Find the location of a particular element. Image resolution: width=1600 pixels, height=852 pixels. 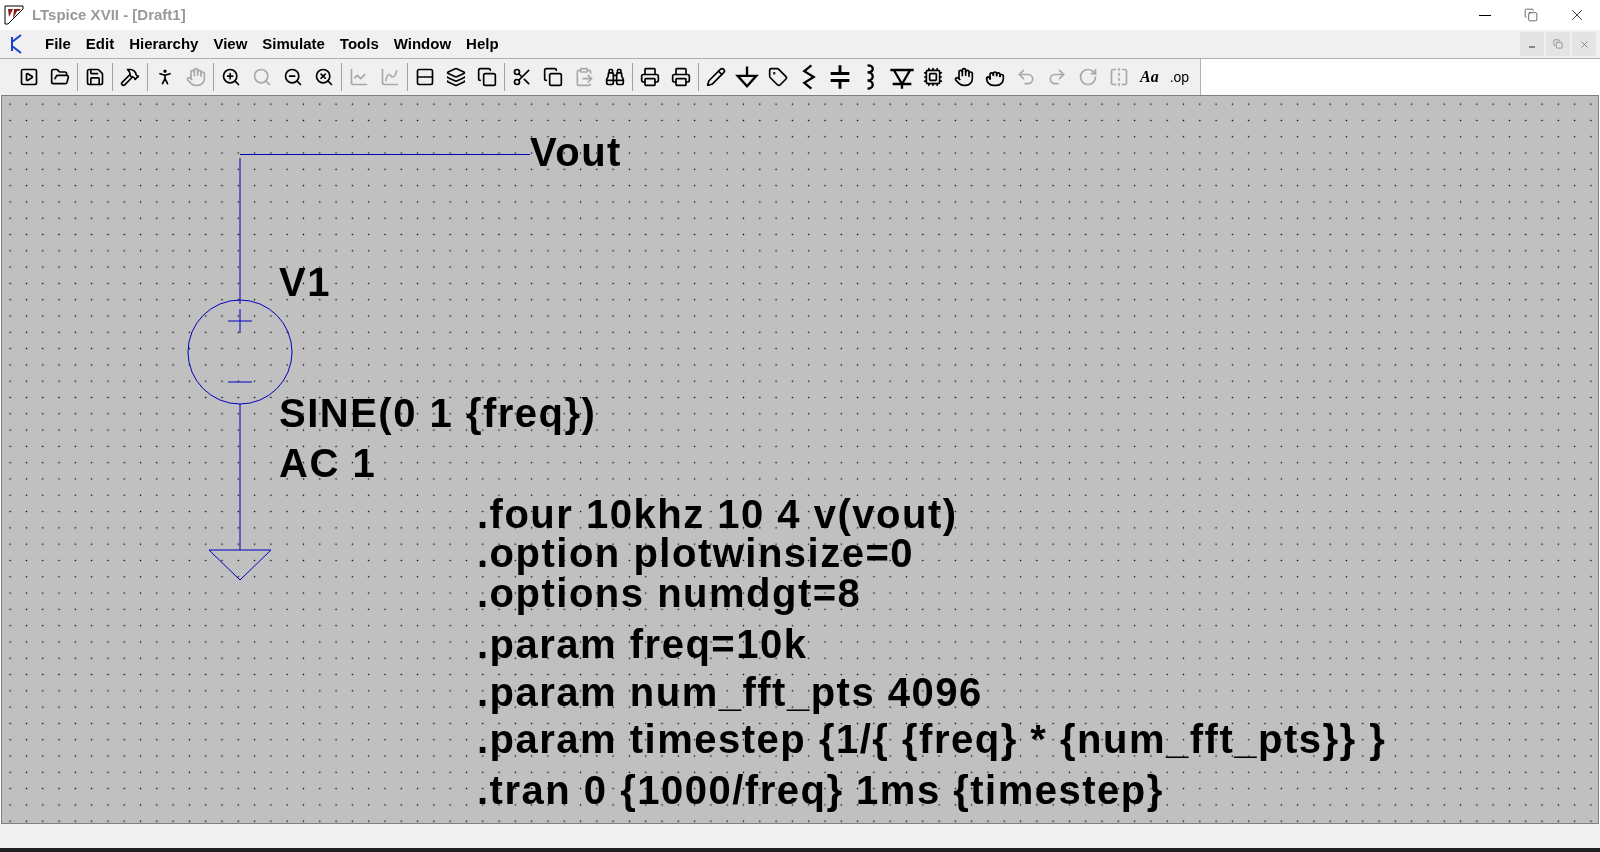

component-name: V1 is located at coordinates (305, 282).